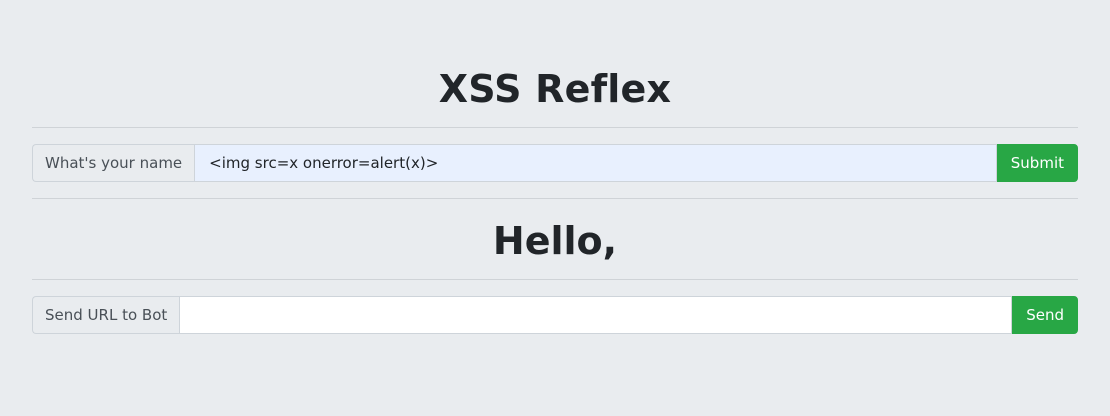 This screenshot has width=1110, height=416. I want to click on name-input, so click(595, 163).